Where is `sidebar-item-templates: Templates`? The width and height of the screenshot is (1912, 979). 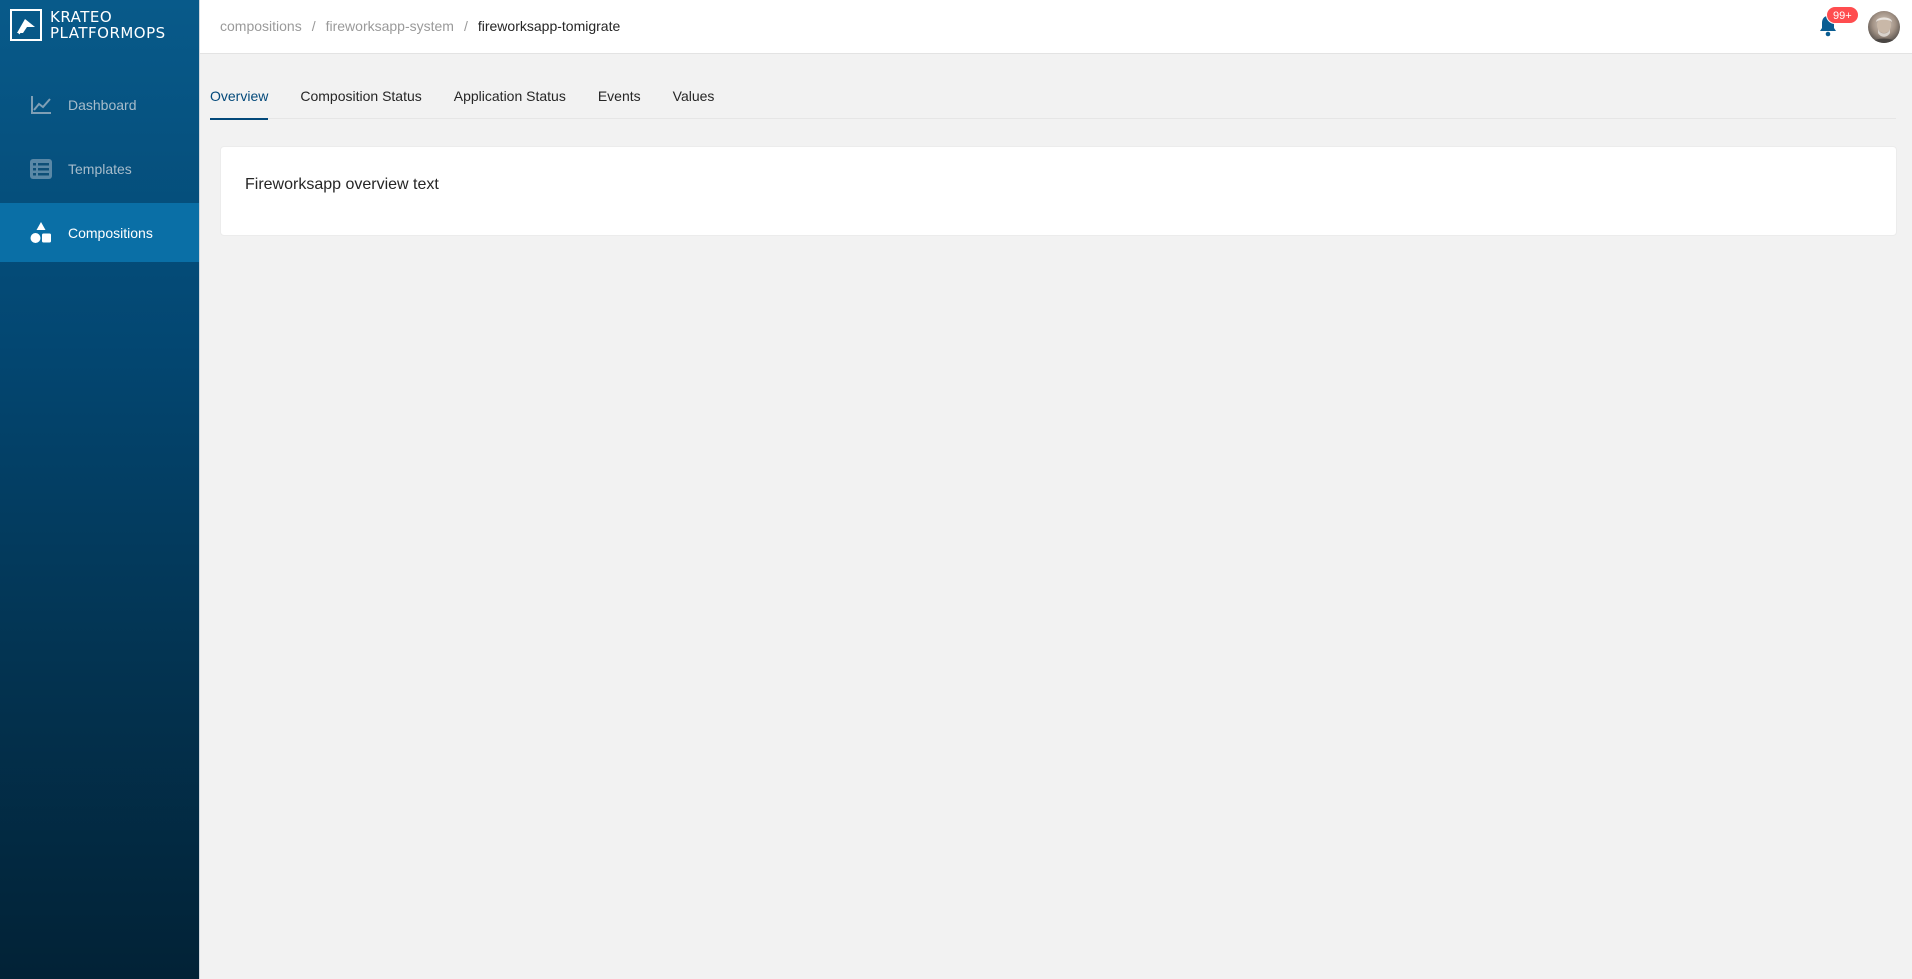 sidebar-item-templates: Templates is located at coordinates (99, 168).